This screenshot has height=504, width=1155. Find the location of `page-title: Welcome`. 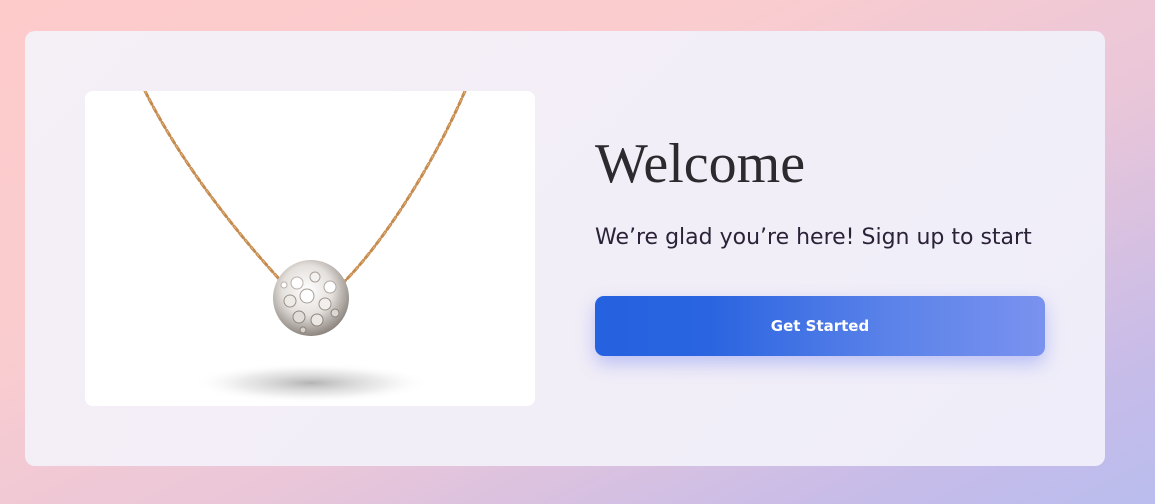

page-title: Welcome is located at coordinates (700, 164).